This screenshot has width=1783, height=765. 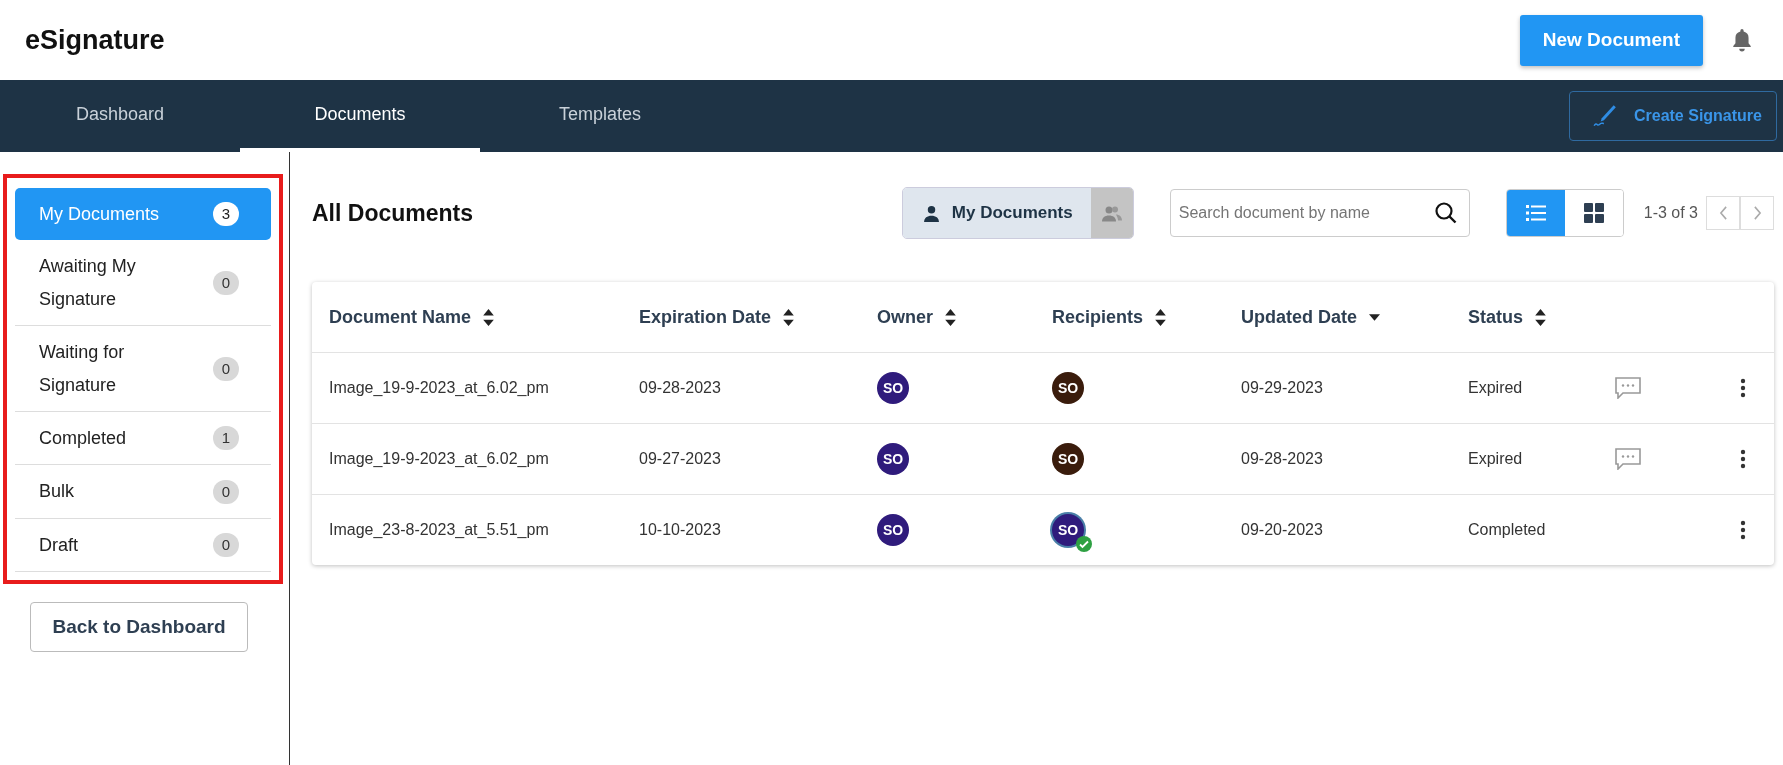 I want to click on column-header: Document Name, so click(x=412, y=317).